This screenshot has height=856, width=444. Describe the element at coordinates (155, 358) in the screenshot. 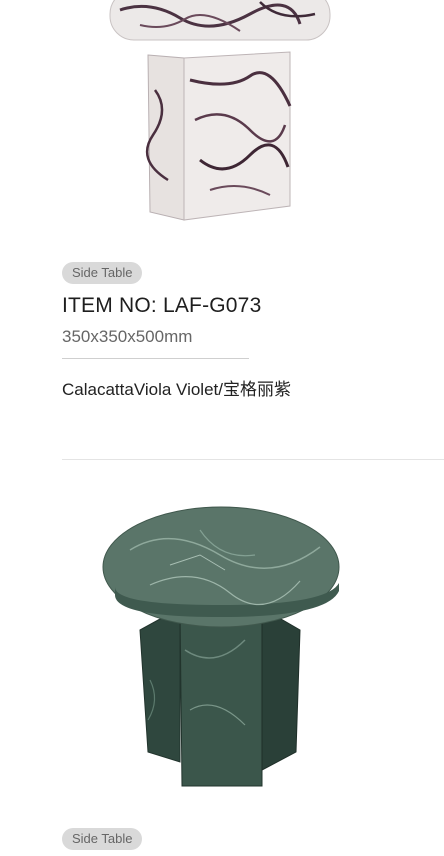

I see `separator-line` at that location.